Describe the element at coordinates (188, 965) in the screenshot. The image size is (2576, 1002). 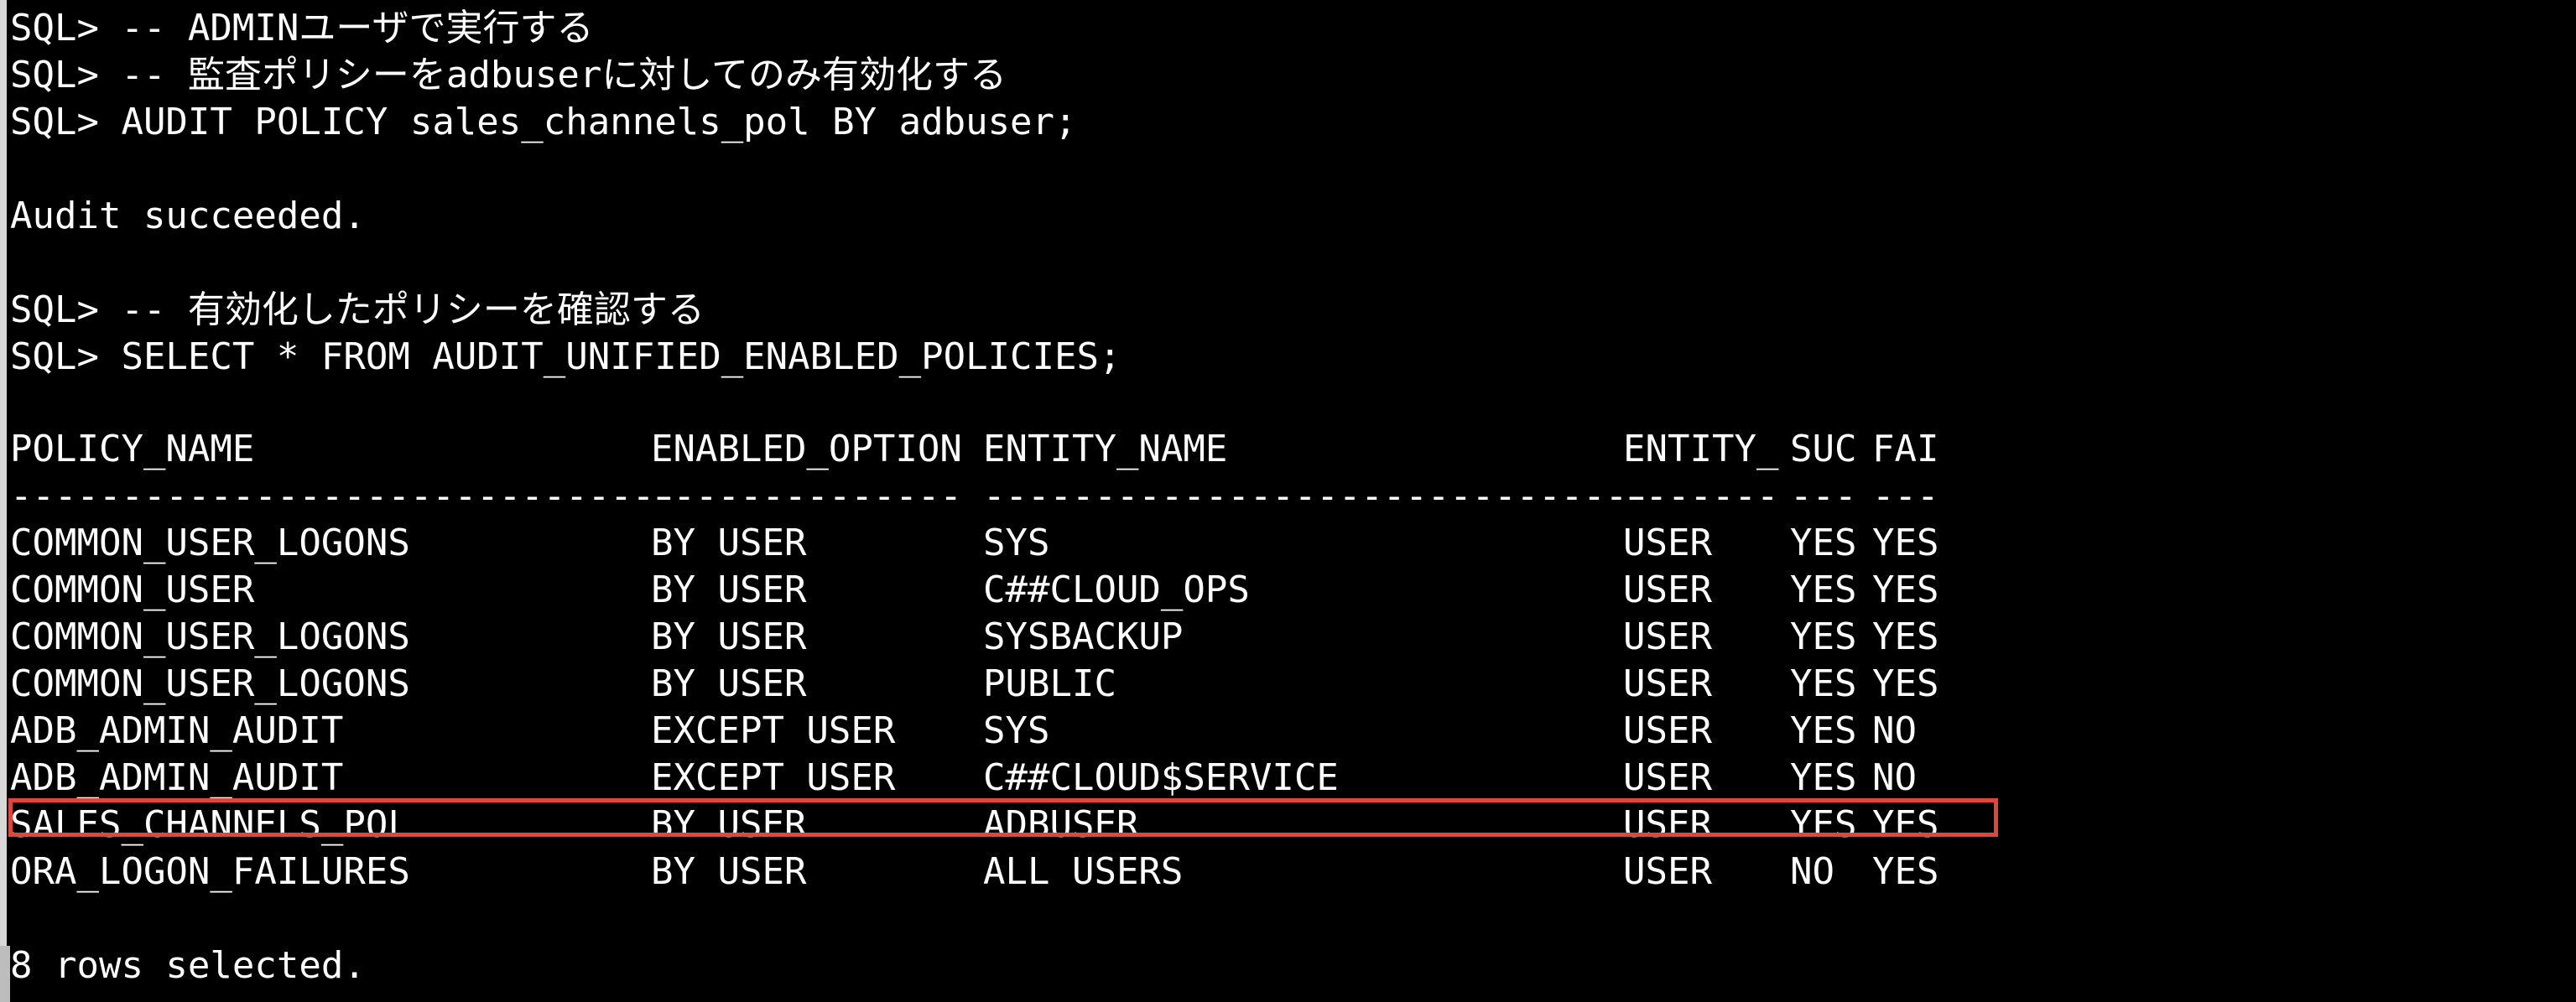
I see `rows-selected-message: 8 rows selected.` at that location.